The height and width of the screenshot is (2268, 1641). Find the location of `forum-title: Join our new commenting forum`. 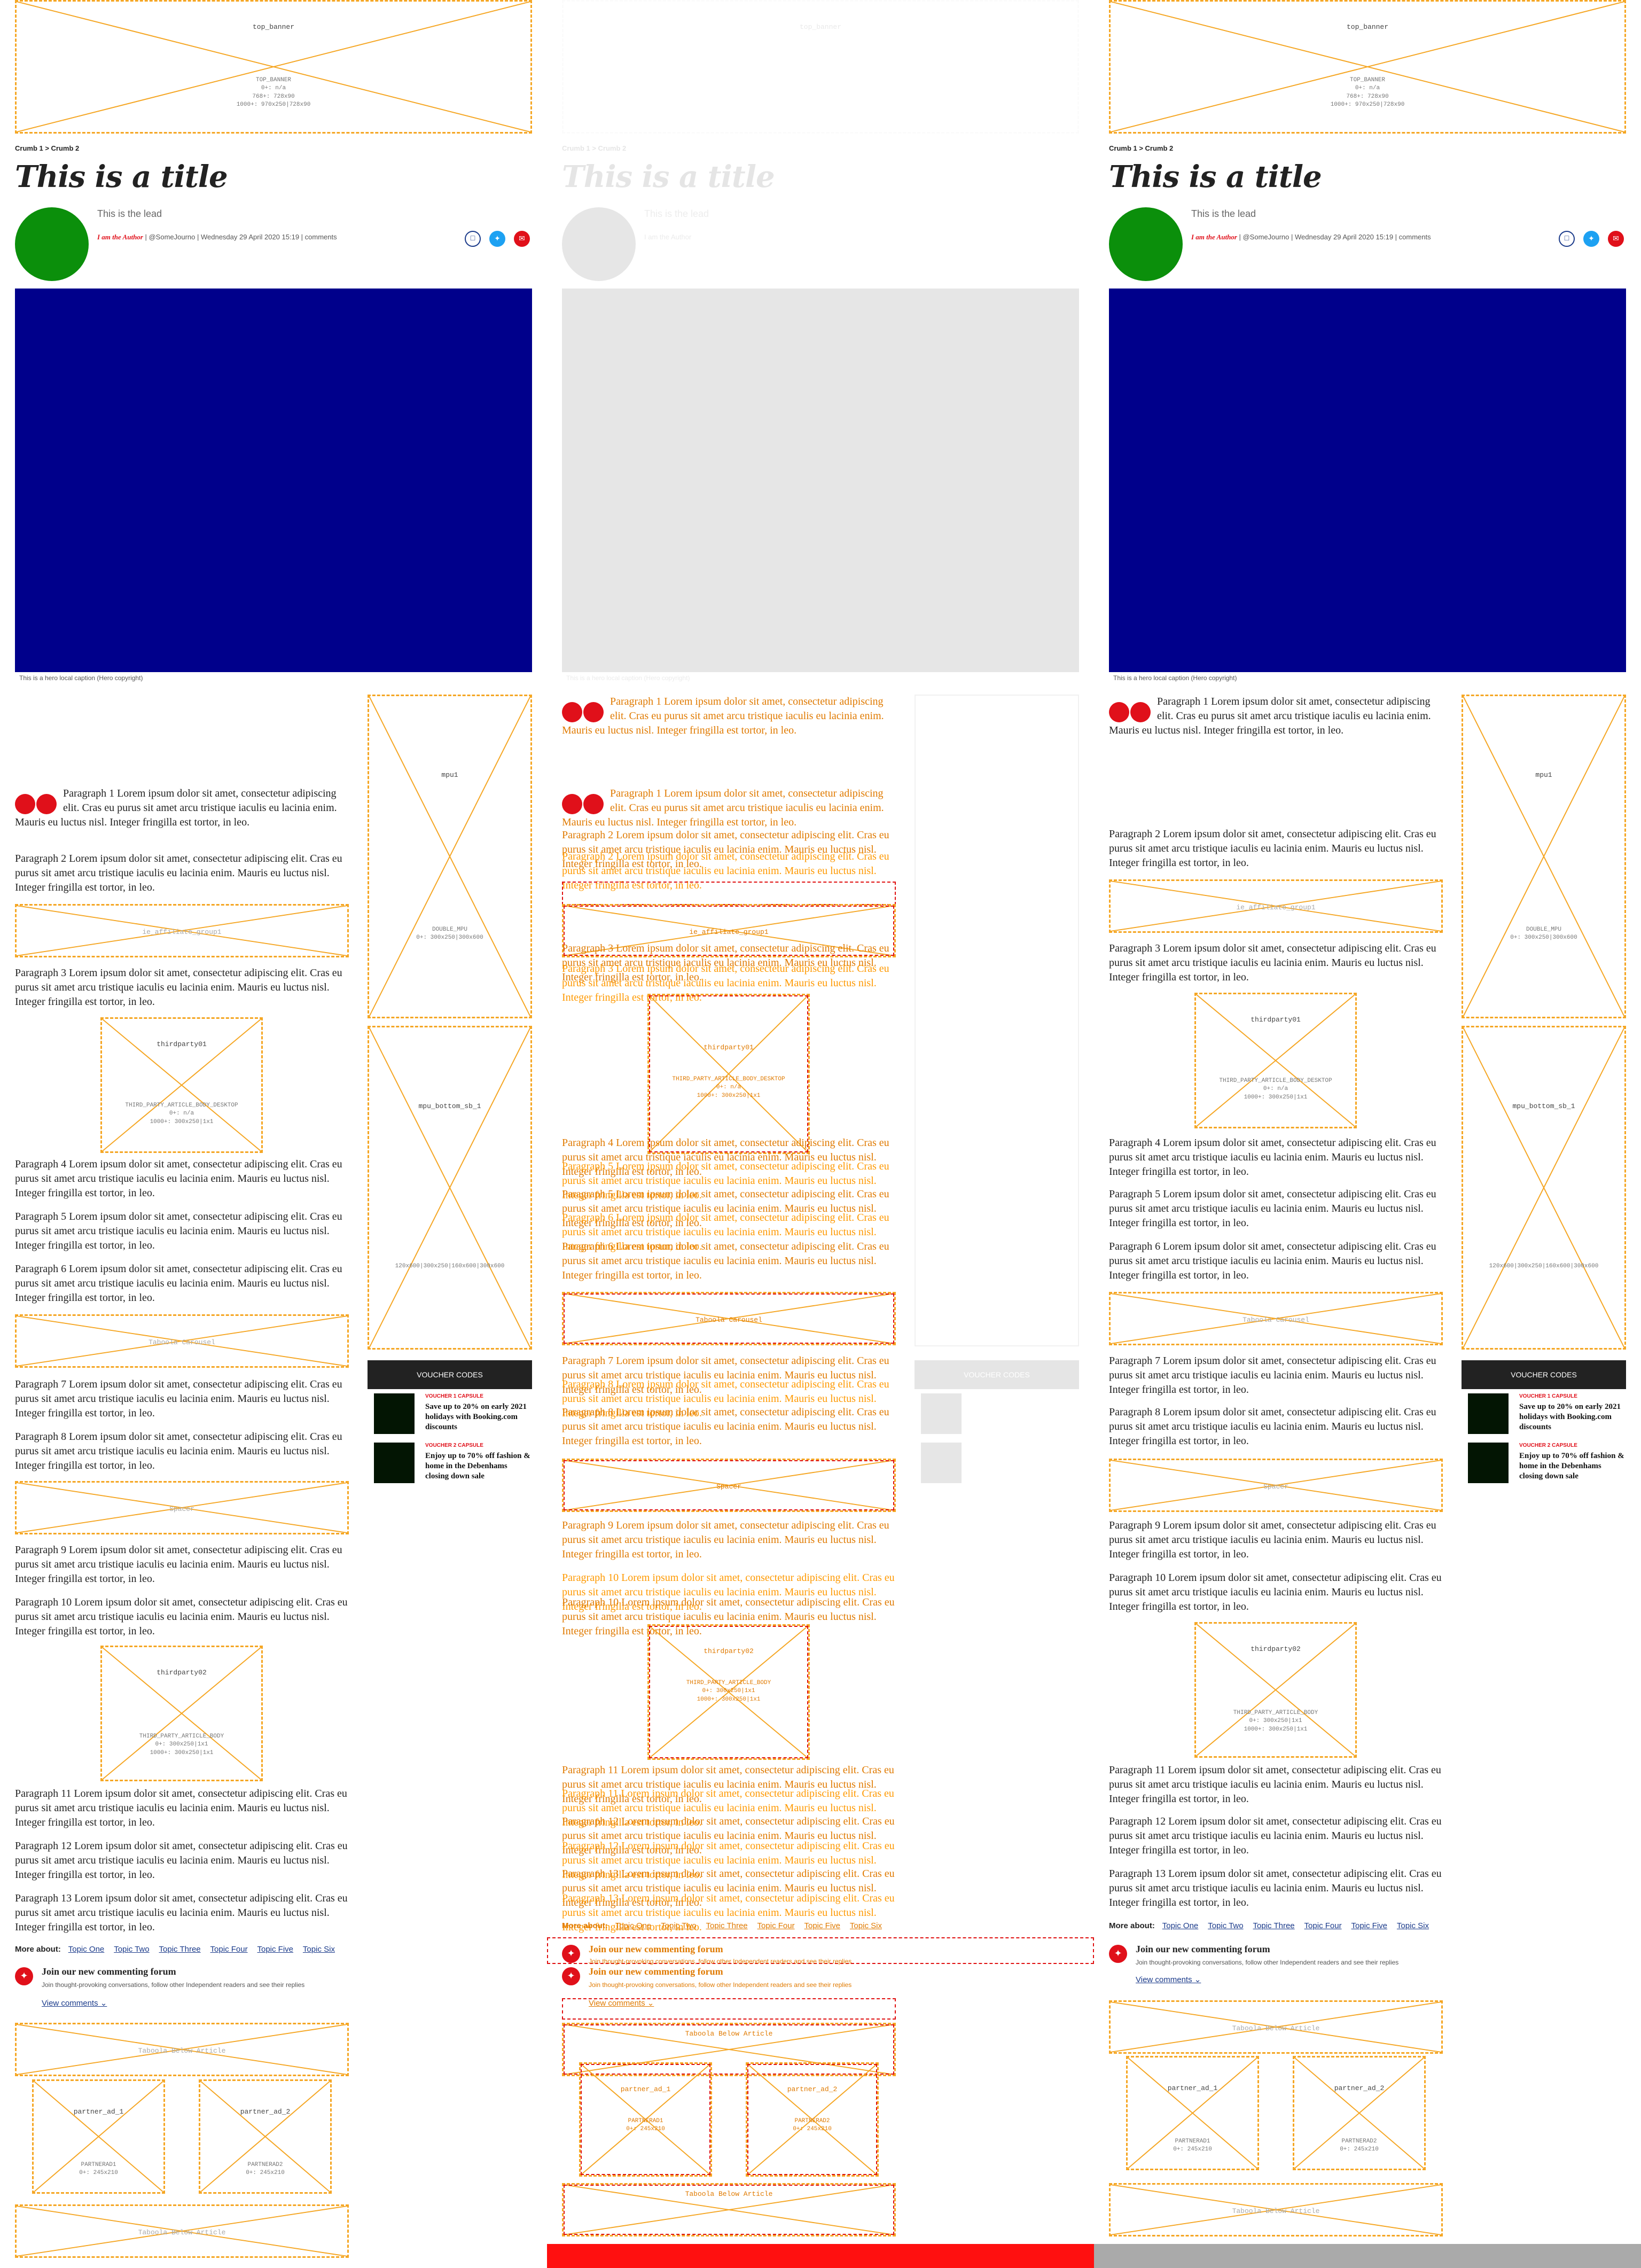

forum-title: Join our new commenting forum is located at coordinates (109, 1971).